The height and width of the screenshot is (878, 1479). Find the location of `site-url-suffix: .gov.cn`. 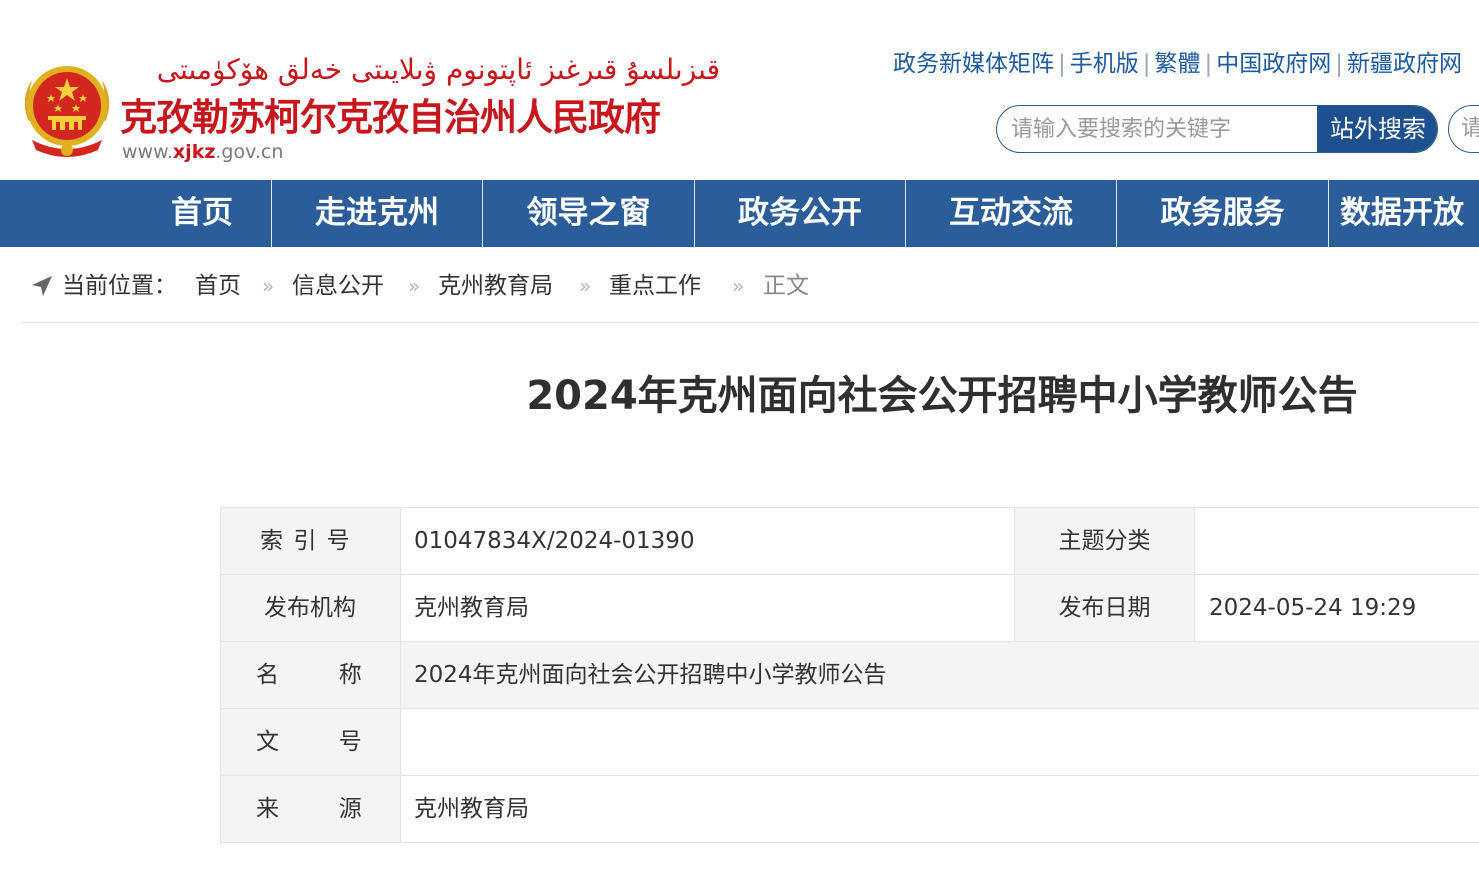

site-url-suffix: .gov.cn is located at coordinates (249, 152).